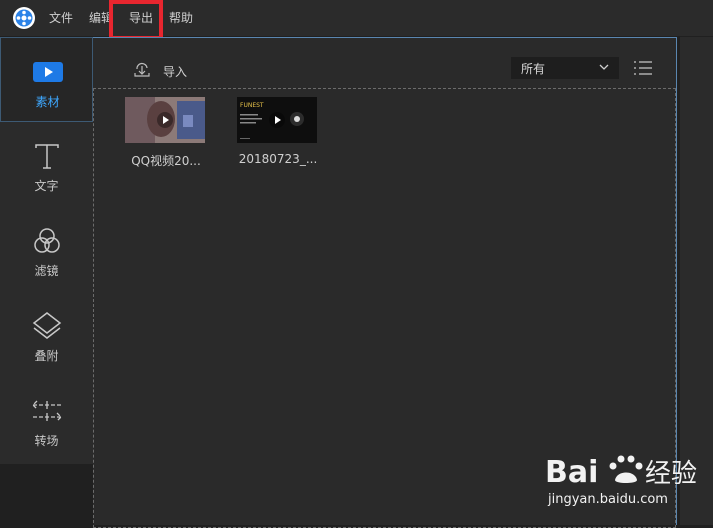  What do you see at coordinates (571, 472) in the screenshot?
I see `svg-text: Bai` at bounding box center [571, 472].